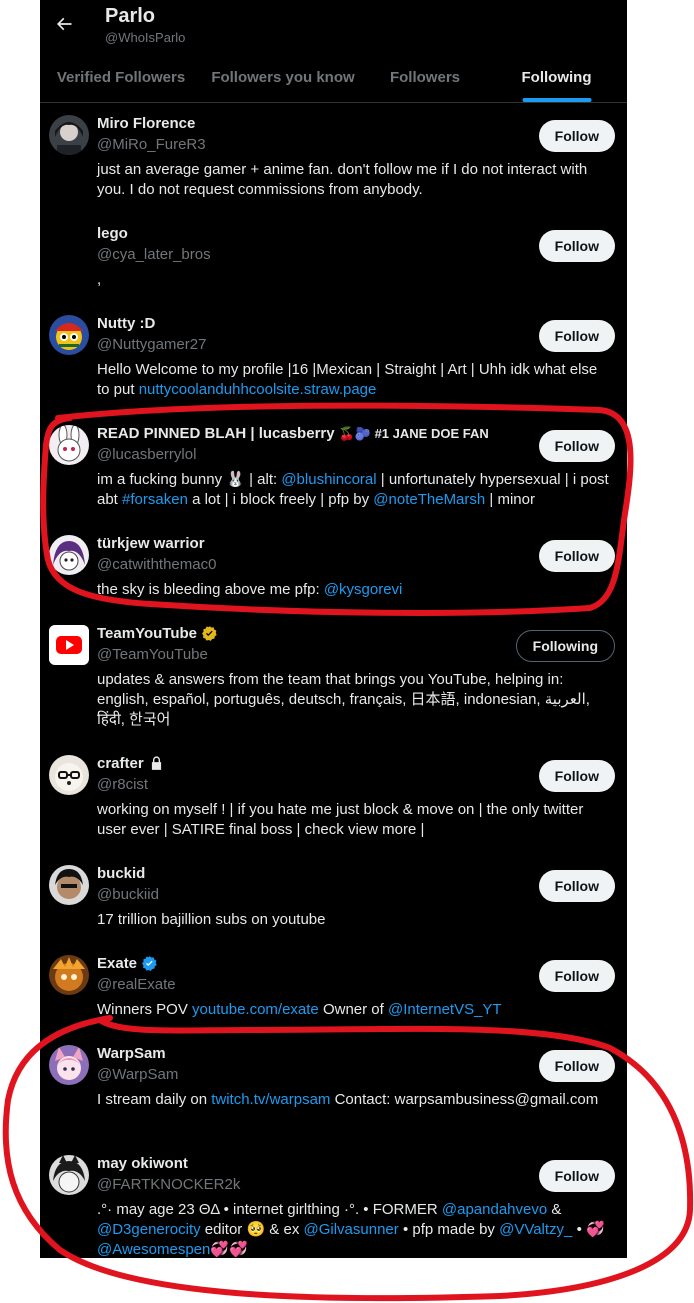 The image size is (694, 1303). Describe the element at coordinates (255, 1009) in the screenshot. I see `bio-link: youtube.com/exate` at that location.